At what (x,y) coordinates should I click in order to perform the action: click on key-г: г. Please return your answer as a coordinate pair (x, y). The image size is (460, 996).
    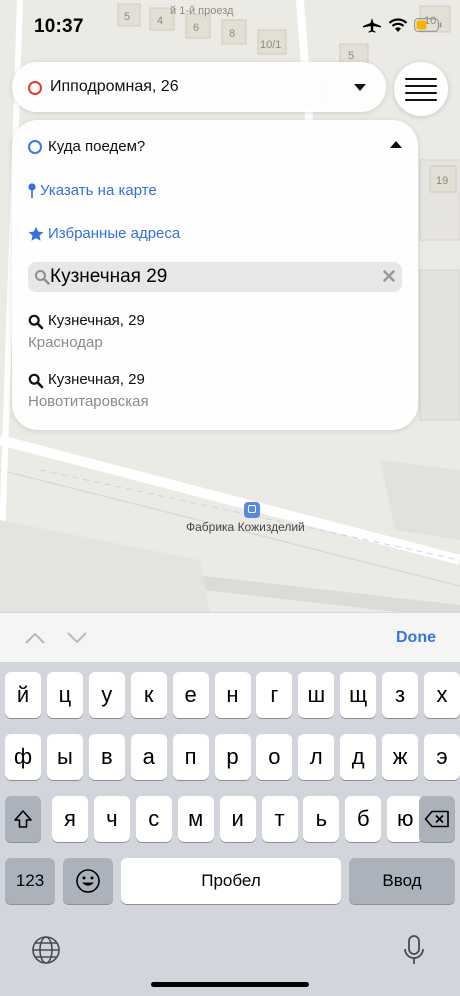
    Looking at the image, I should click on (274, 695).